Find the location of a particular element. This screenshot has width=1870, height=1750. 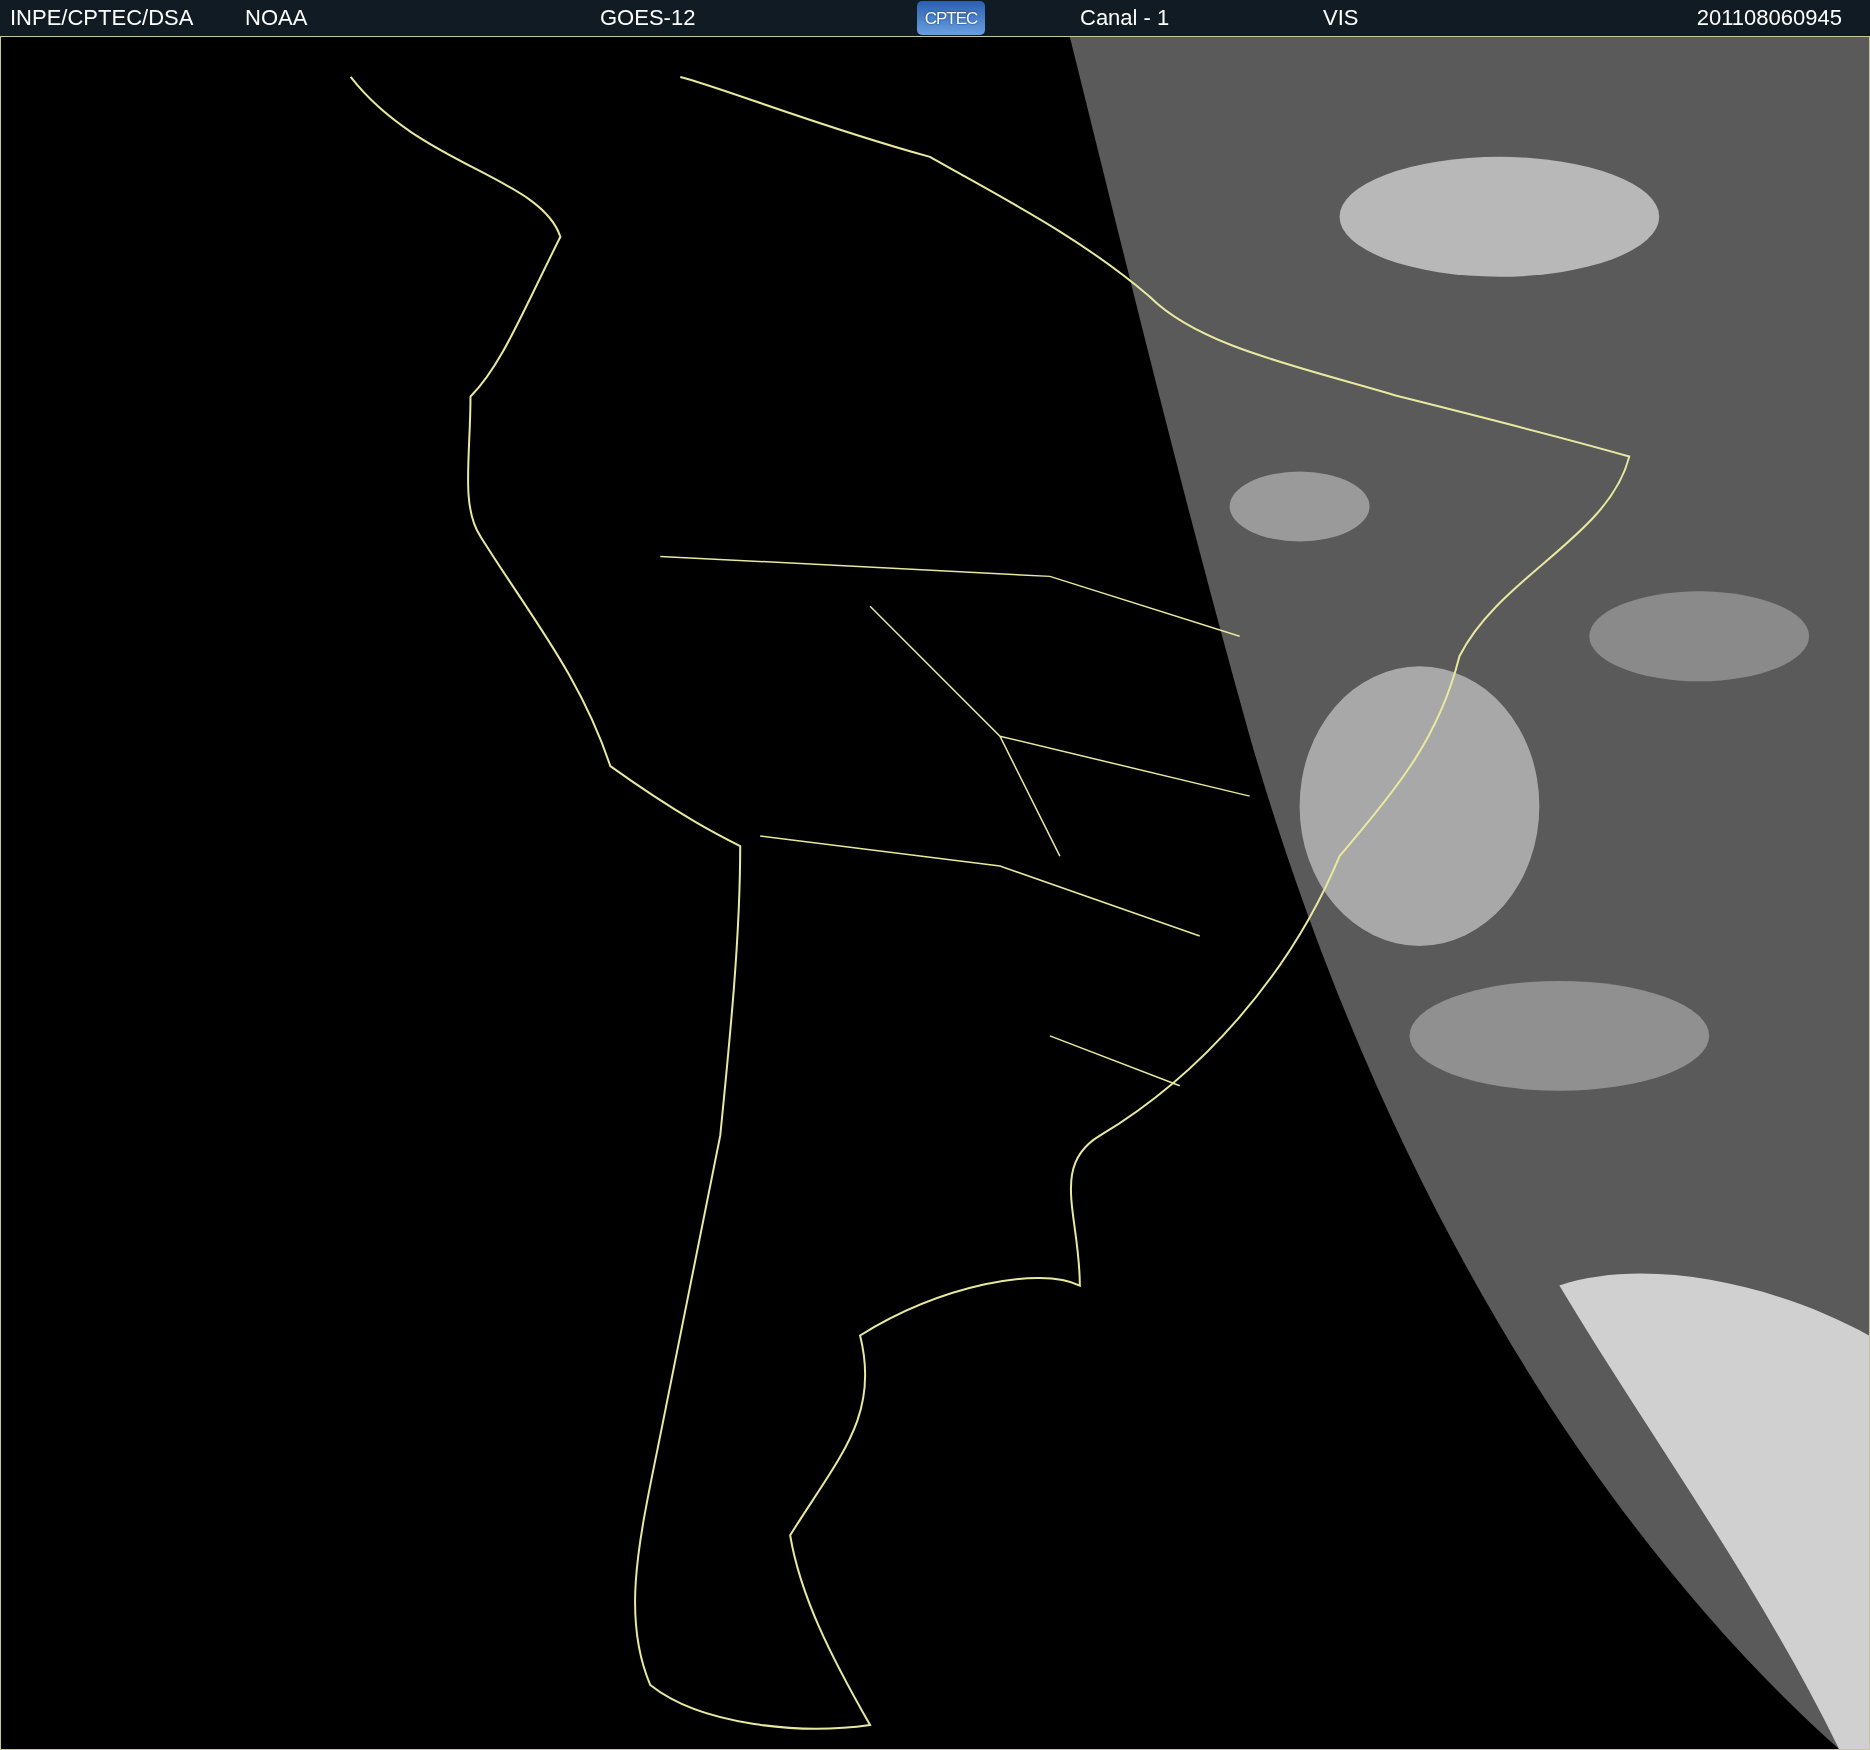

source-label: INPE/CPTEC/DSA is located at coordinates (102, 18).